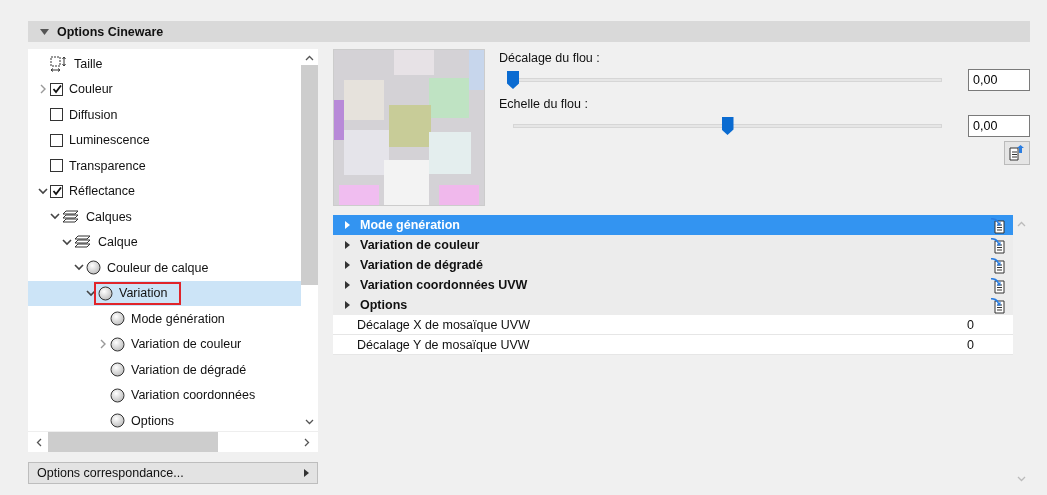 Image resolution: width=1047 pixels, height=495 pixels. Describe the element at coordinates (107, 165) in the screenshot. I see `tree-label: Transparence` at that location.